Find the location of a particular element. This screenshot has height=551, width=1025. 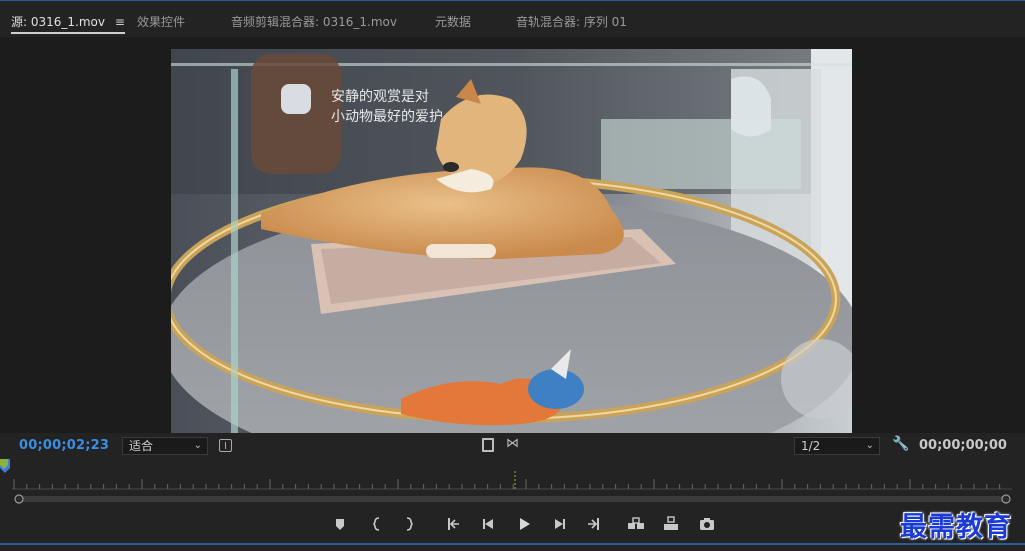

timeline-ruler is located at coordinates (512, 483).